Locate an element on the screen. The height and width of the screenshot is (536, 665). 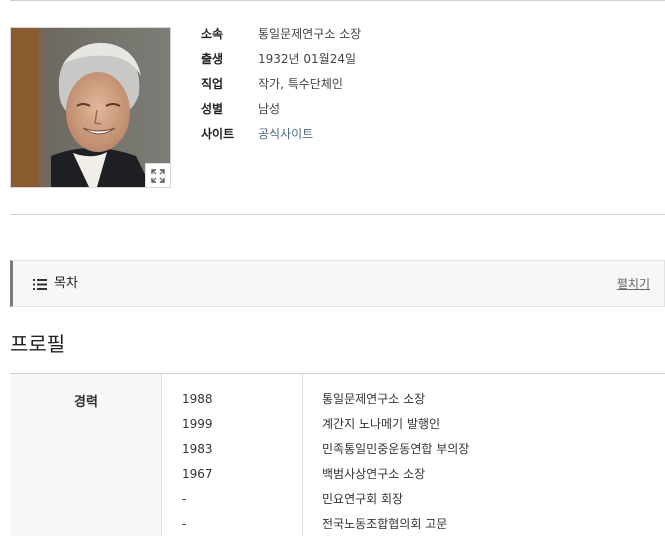
table-row: 1967 백범사상연구소 소장 is located at coordinates (337, 476).